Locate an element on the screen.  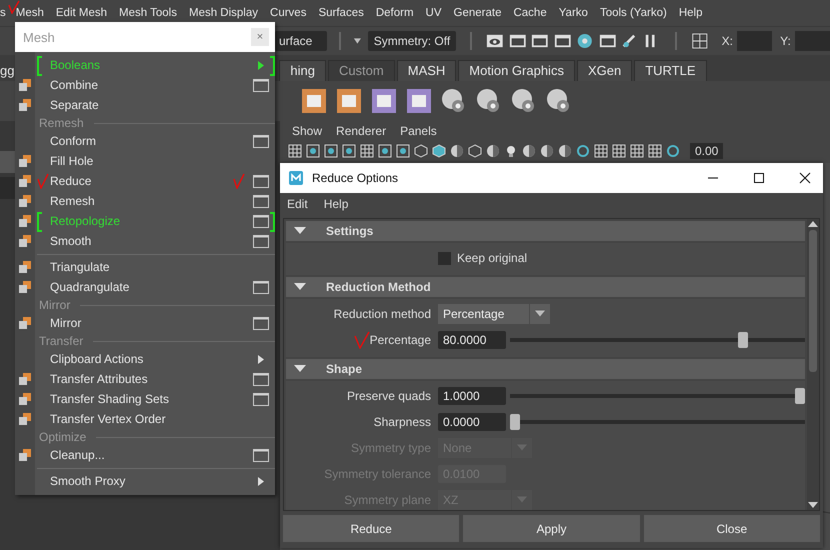
caret-icon is located at coordinates (357, 41).